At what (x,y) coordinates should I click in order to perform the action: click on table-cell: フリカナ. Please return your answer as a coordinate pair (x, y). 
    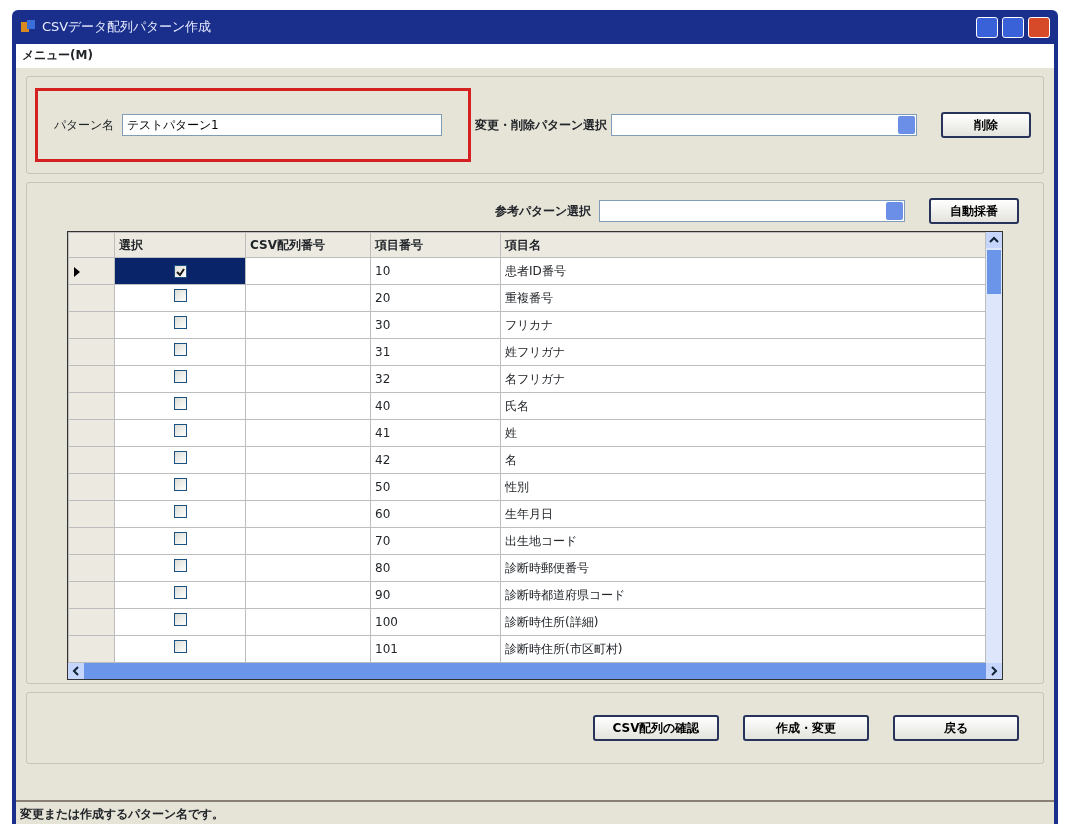
    Looking at the image, I should click on (743, 325).